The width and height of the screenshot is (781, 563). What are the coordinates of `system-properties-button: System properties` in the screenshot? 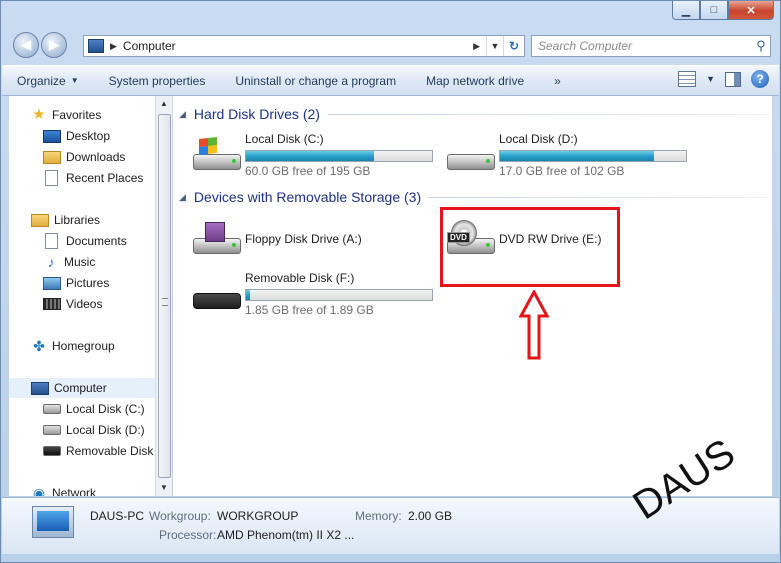 It's located at (157, 80).